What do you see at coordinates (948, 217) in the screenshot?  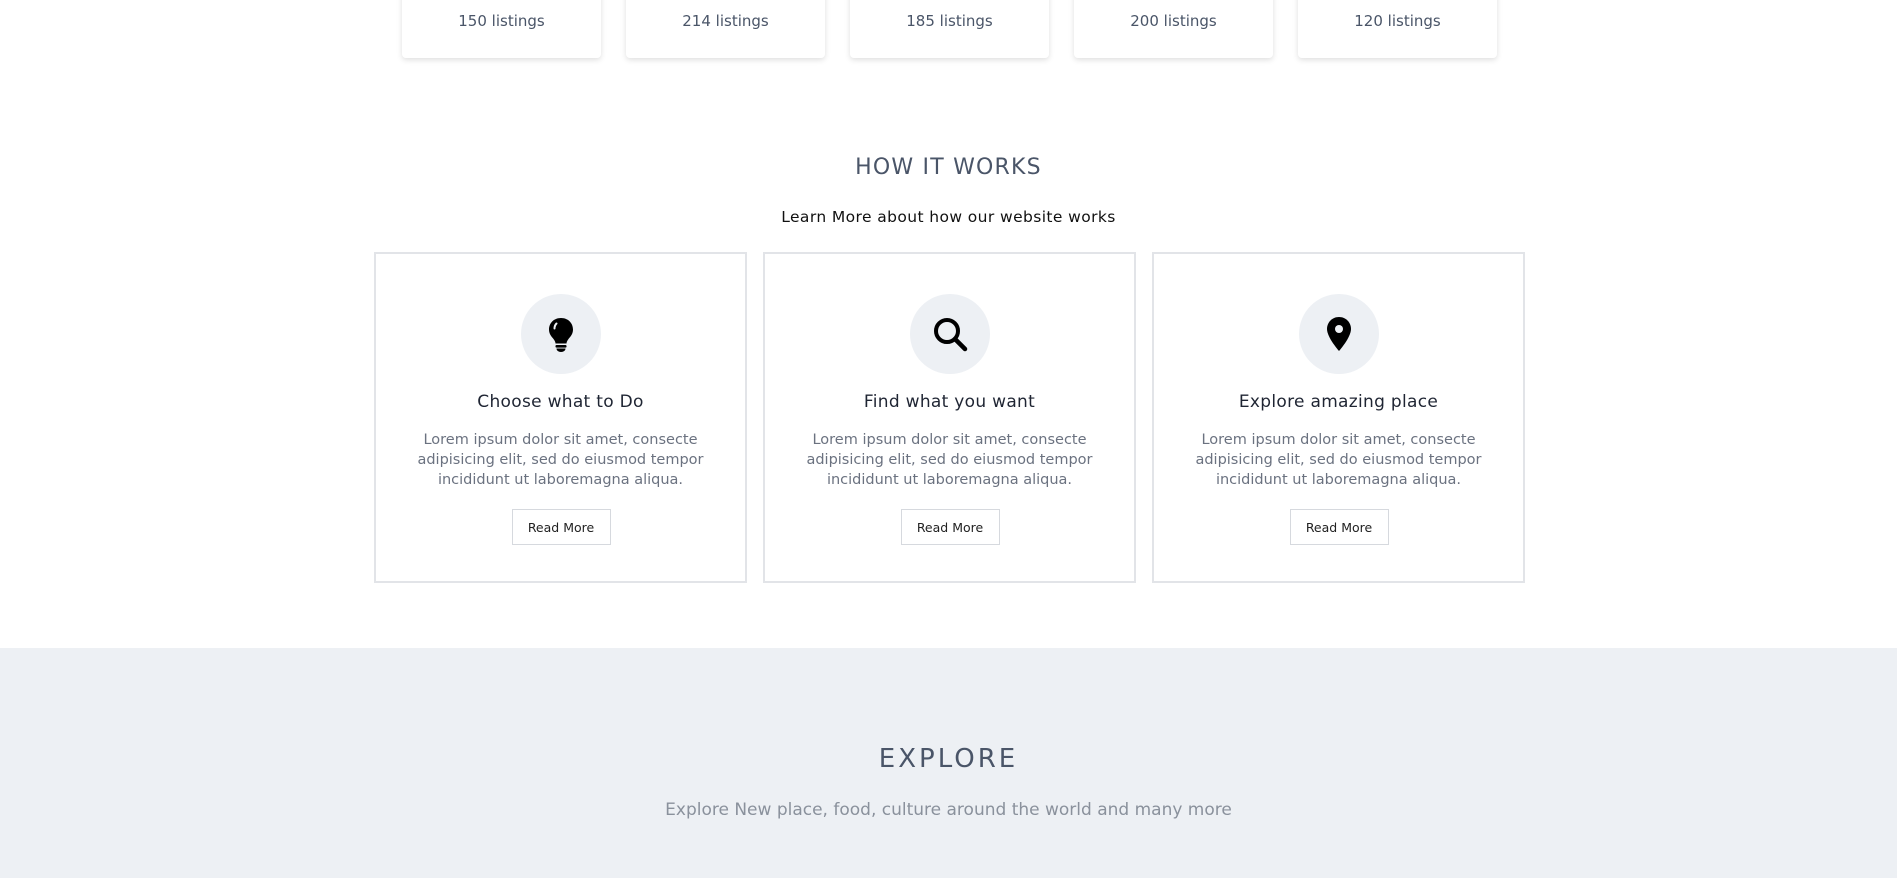 I see `how-it-works-subtitle: Learn More about how our website works` at bounding box center [948, 217].